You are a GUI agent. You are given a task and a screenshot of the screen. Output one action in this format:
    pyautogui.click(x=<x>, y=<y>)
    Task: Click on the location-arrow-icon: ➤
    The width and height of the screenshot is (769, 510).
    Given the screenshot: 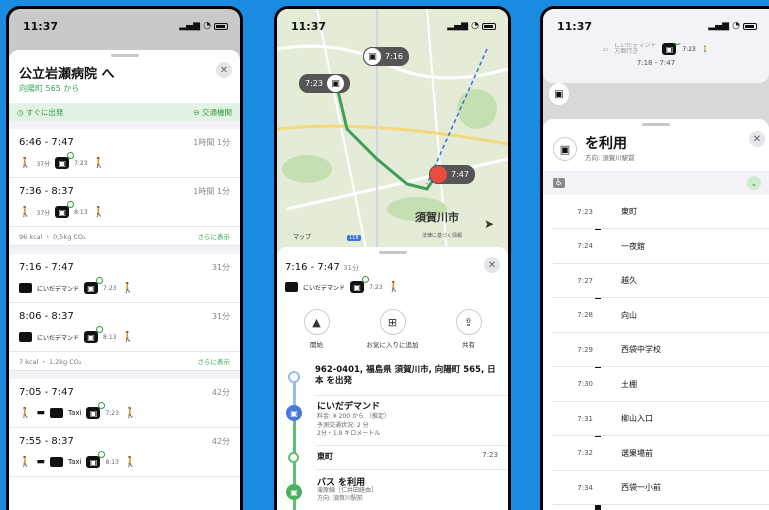 What is the action you would take?
    pyautogui.click(x=489, y=224)
    